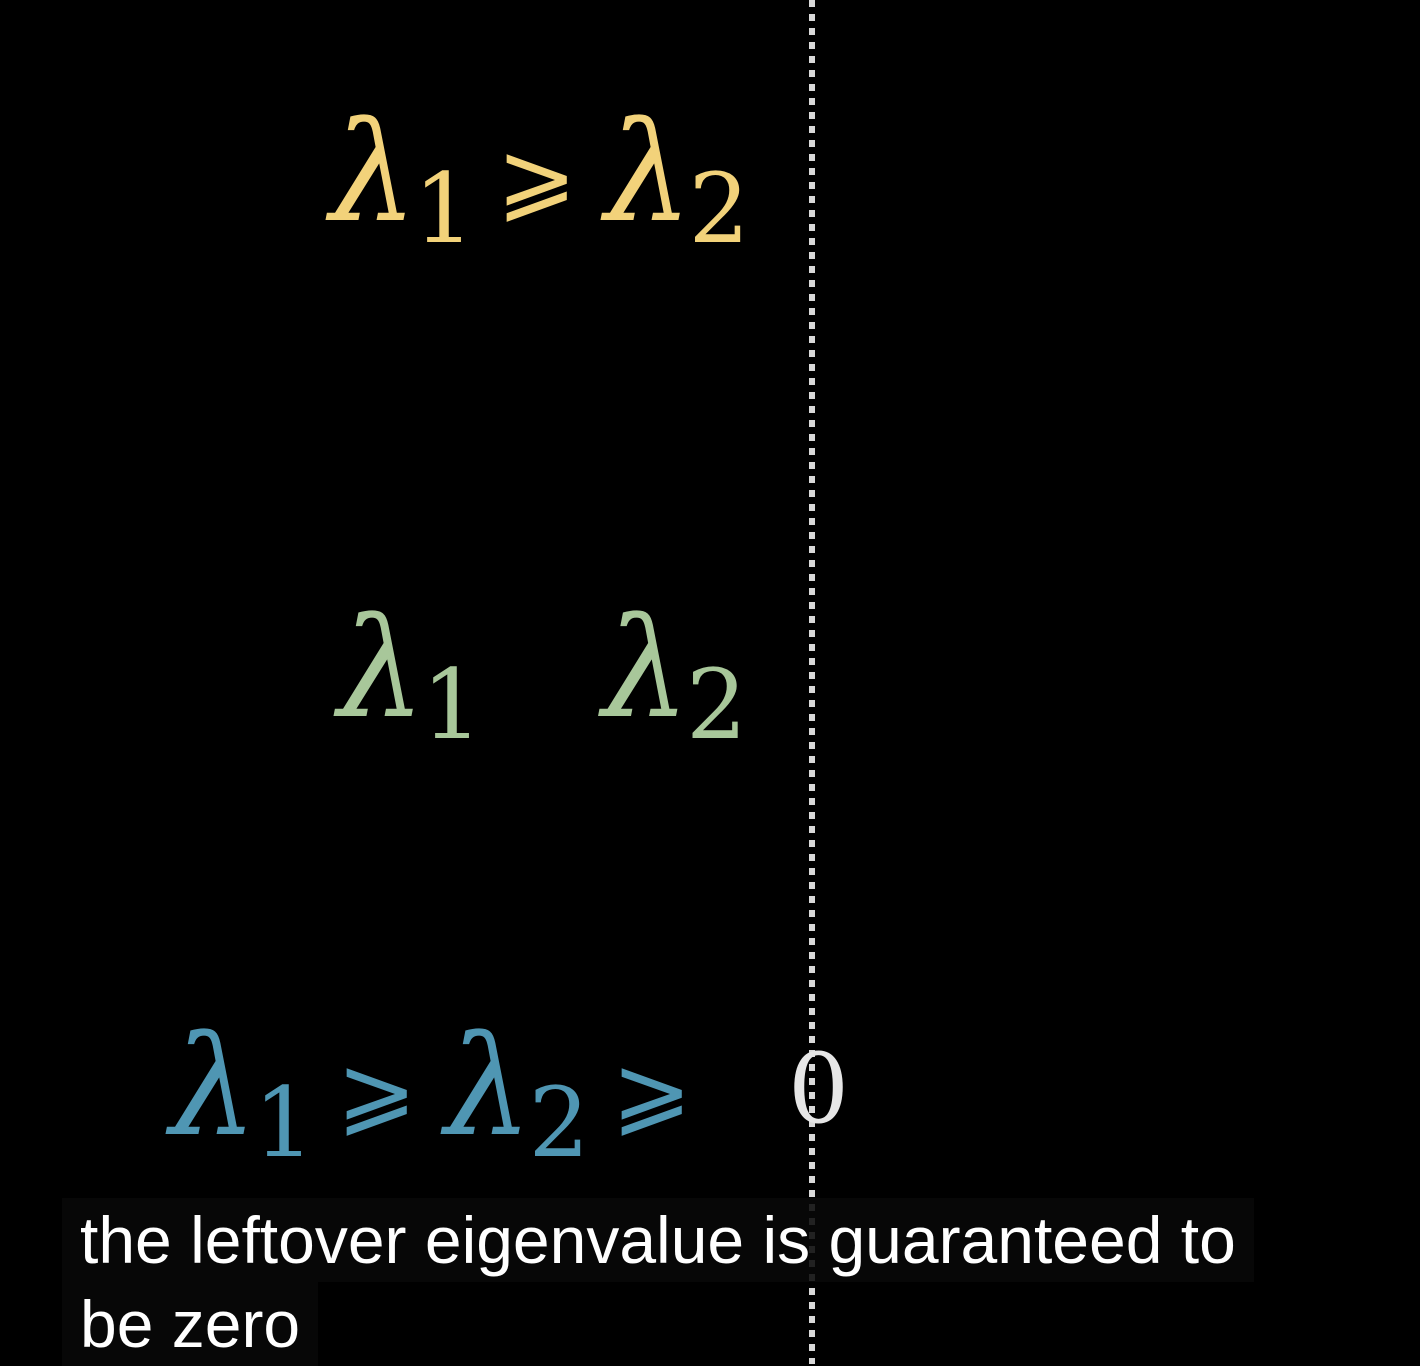 This screenshot has width=1420, height=1366. Describe the element at coordinates (190, 1324) in the screenshot. I see `caption-line-2: be zero` at that location.